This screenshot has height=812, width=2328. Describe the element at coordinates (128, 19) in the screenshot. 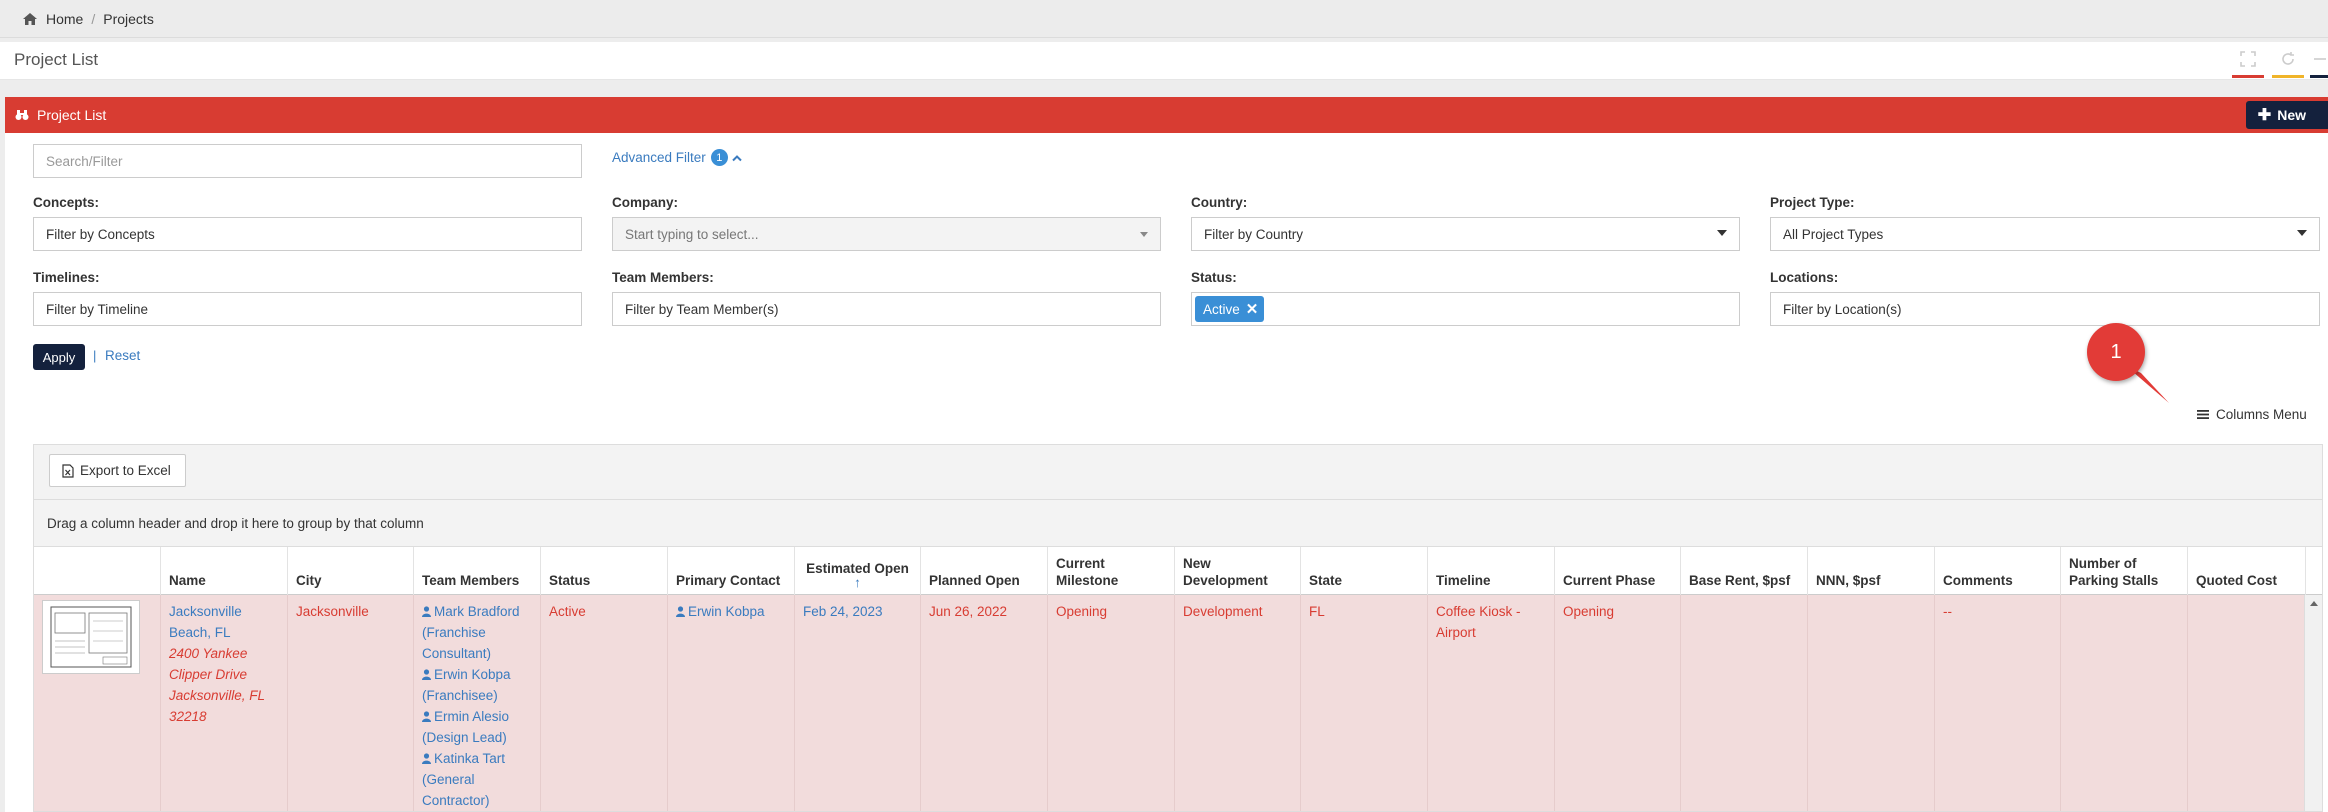

I see `breadcrumb-current: Projects` at that location.